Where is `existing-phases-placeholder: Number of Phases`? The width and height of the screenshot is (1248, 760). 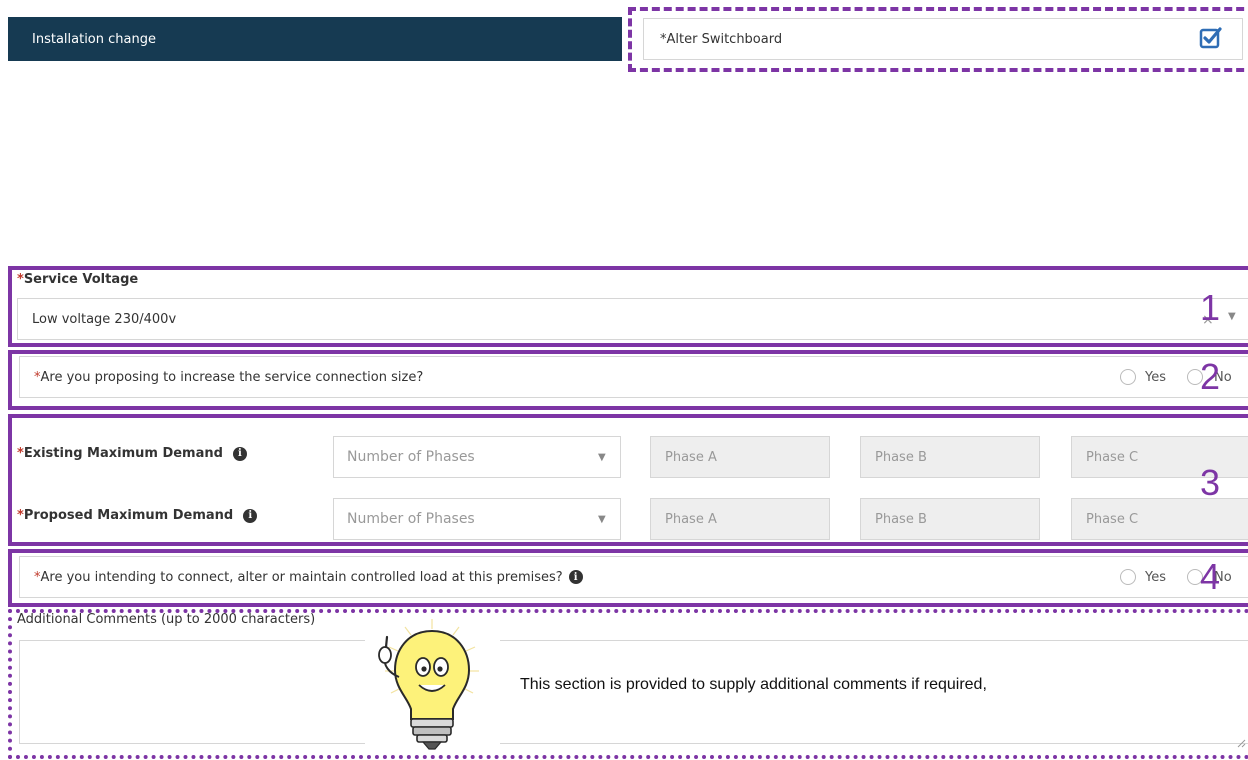 existing-phases-placeholder: Number of Phases is located at coordinates (411, 457).